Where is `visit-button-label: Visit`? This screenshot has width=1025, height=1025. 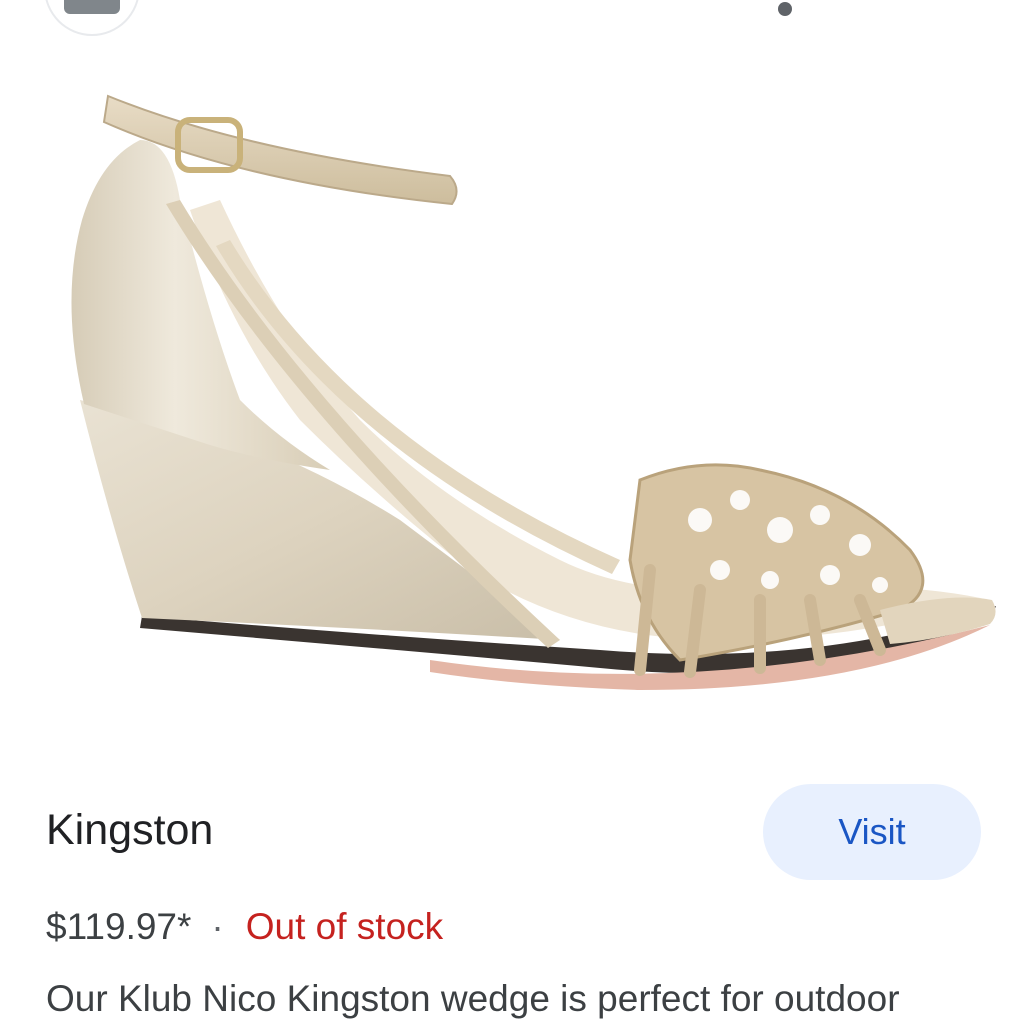
visit-button-label: Visit is located at coordinates (872, 831).